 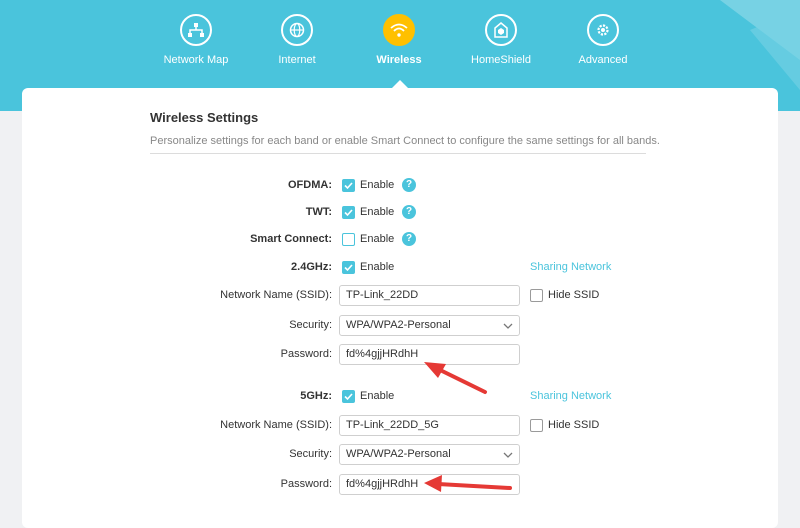 I want to click on section-title: Wireless Settings, so click(x=204, y=117).